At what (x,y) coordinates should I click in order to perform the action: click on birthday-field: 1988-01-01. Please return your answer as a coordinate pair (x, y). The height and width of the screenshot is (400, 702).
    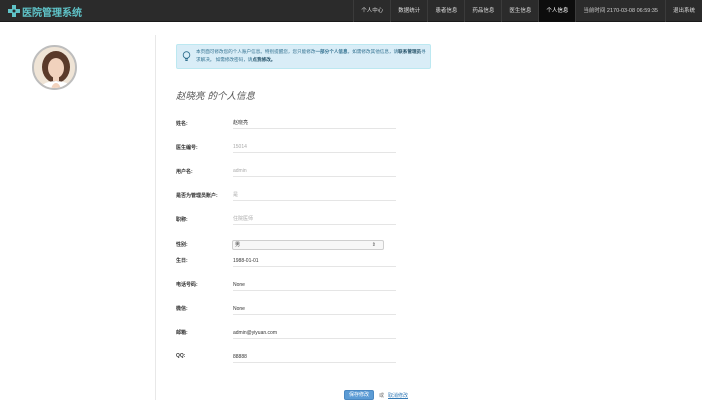
    Looking at the image, I should click on (314, 261).